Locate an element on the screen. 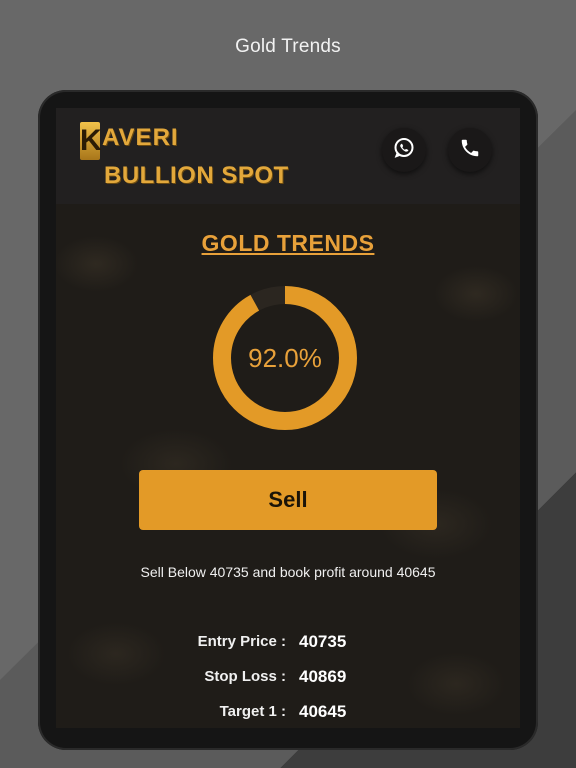  logo-line-2: BULLION SPOT is located at coordinates (196, 175).